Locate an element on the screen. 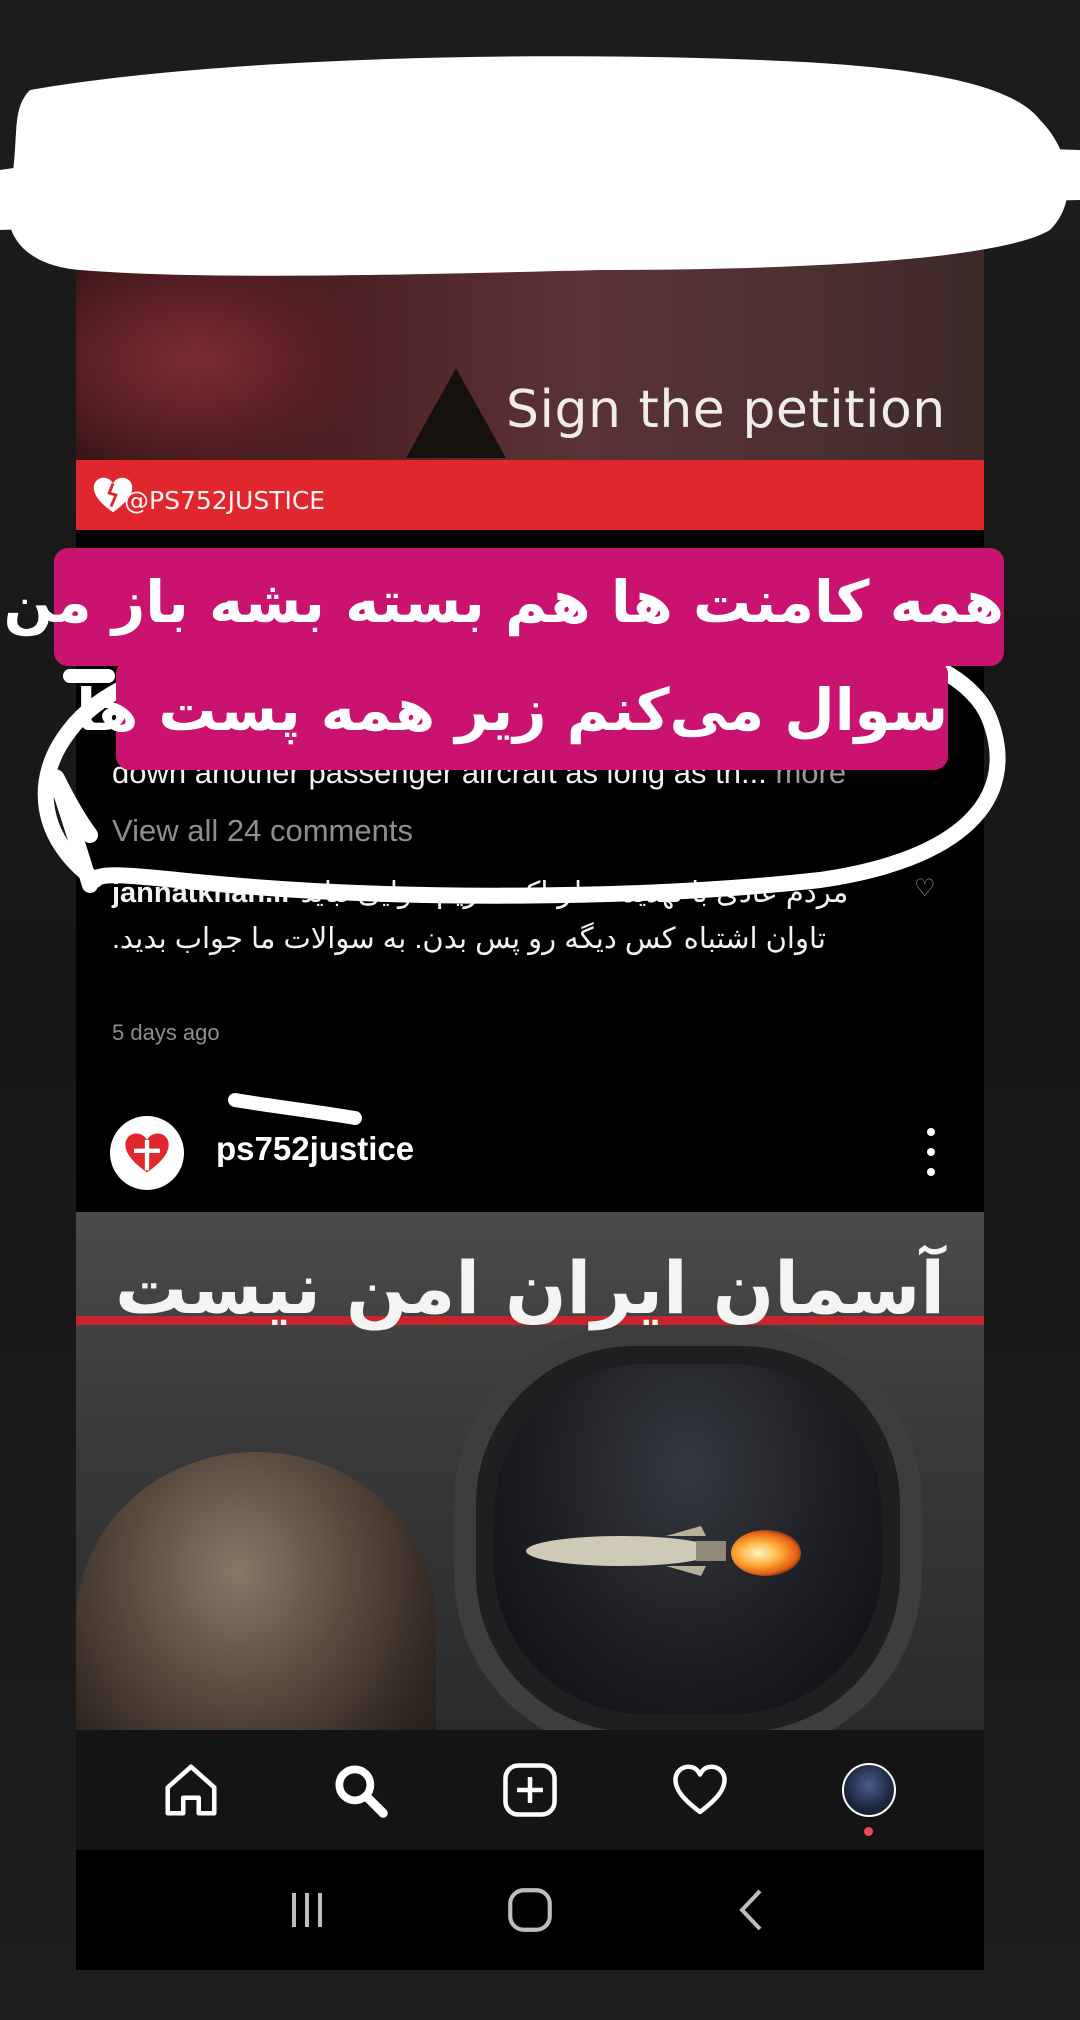  post-username: ps752justice is located at coordinates (315, 1149).